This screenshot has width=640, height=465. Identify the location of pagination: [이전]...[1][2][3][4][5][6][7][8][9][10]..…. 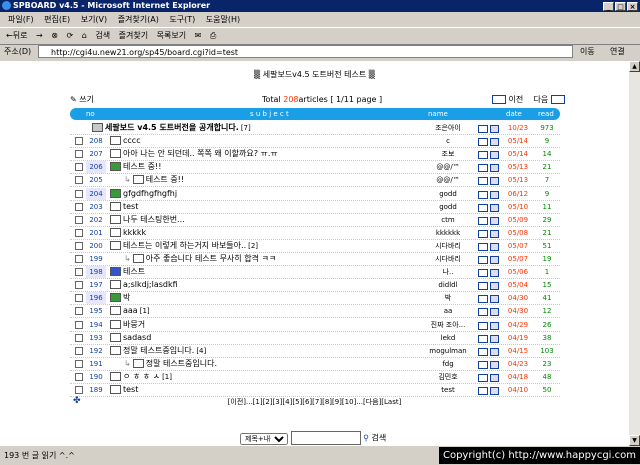
(314, 402).